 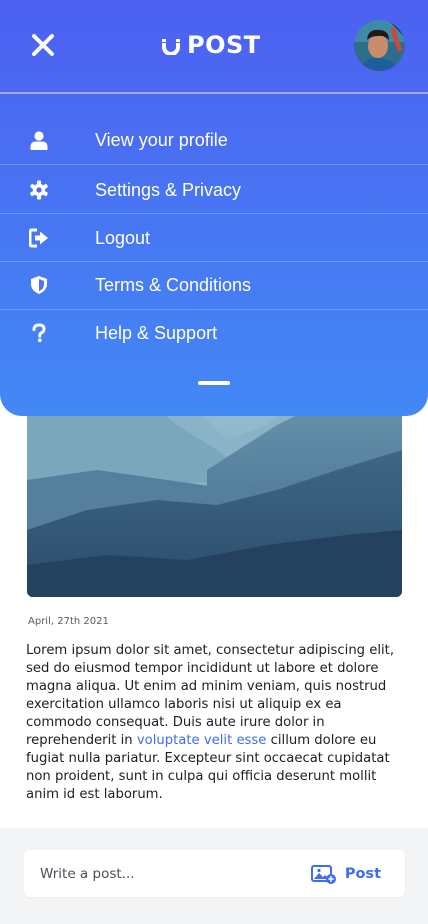 I want to click on post-composer: Post, so click(x=214, y=873).